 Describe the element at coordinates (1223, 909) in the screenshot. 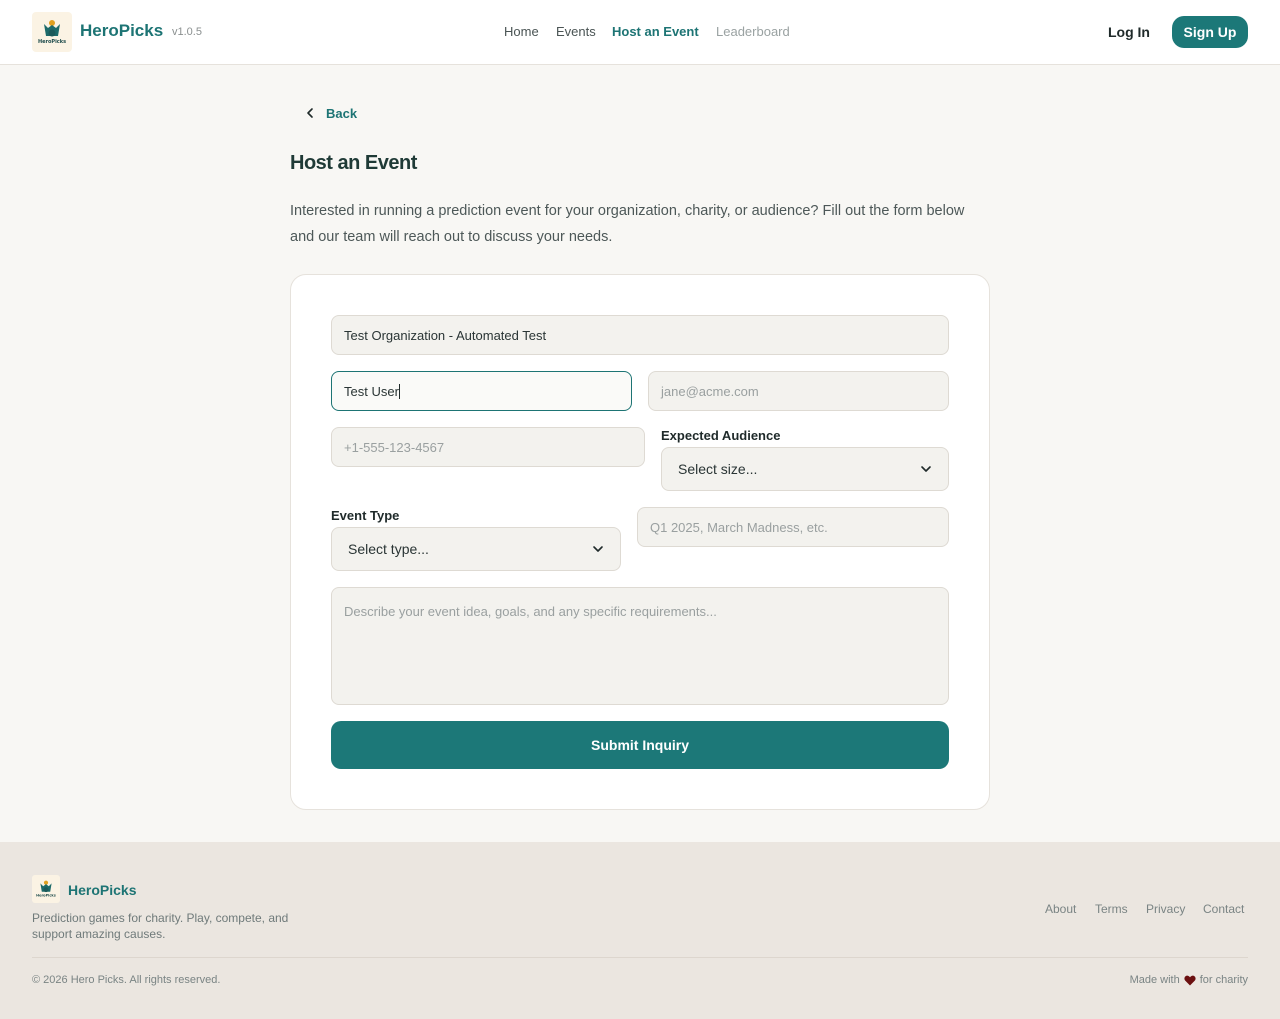

I see `footer-link-contact: Contact` at that location.